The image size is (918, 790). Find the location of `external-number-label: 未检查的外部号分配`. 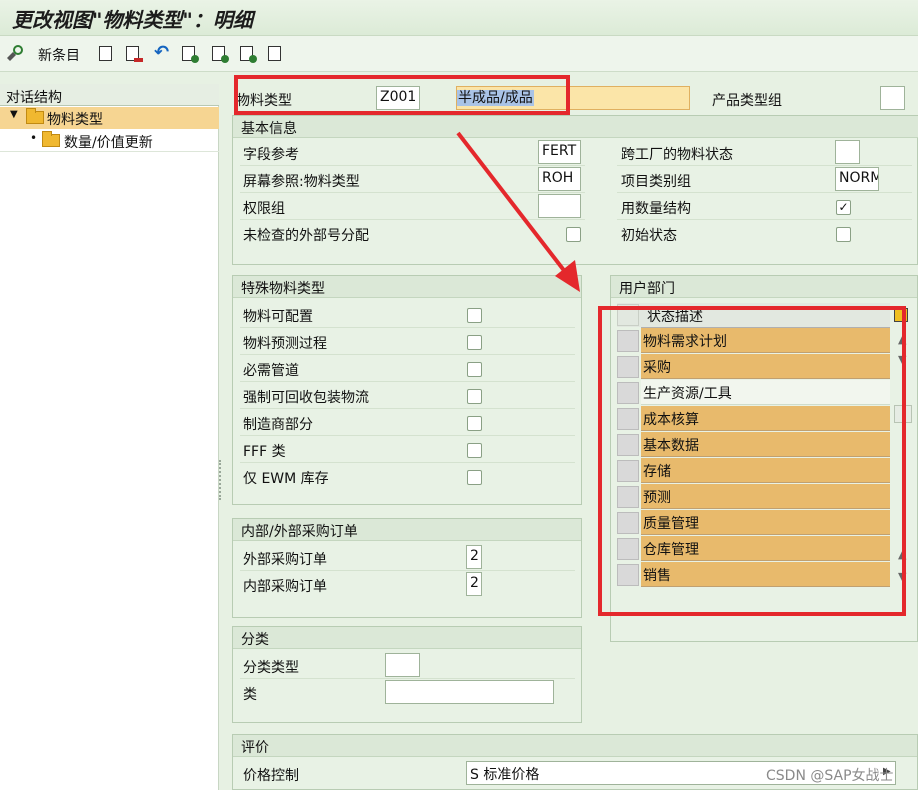

external-number-label: 未检查的外部号分配 is located at coordinates (306, 236).